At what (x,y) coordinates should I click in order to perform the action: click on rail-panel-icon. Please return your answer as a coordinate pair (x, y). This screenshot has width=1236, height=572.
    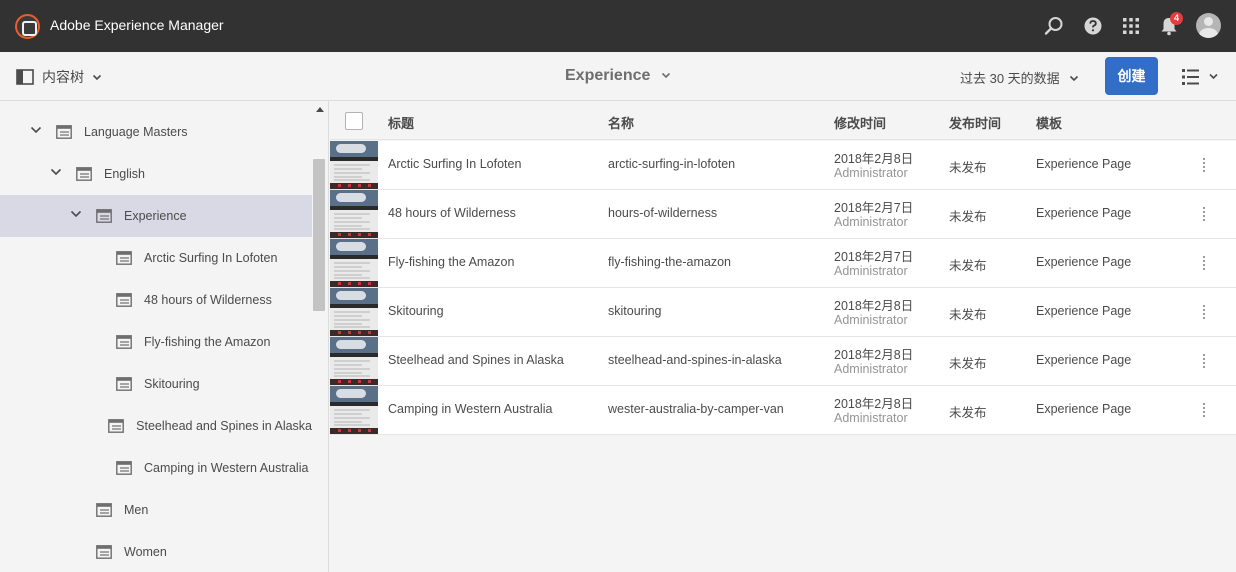
    Looking at the image, I should click on (25, 77).